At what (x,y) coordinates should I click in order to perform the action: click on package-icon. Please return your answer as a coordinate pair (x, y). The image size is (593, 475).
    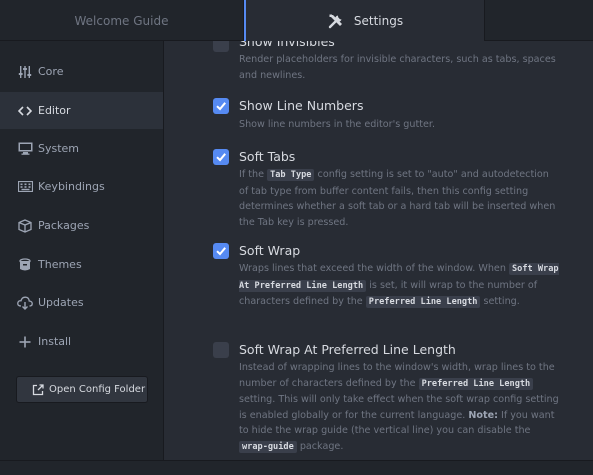
    Looking at the image, I should click on (25, 226).